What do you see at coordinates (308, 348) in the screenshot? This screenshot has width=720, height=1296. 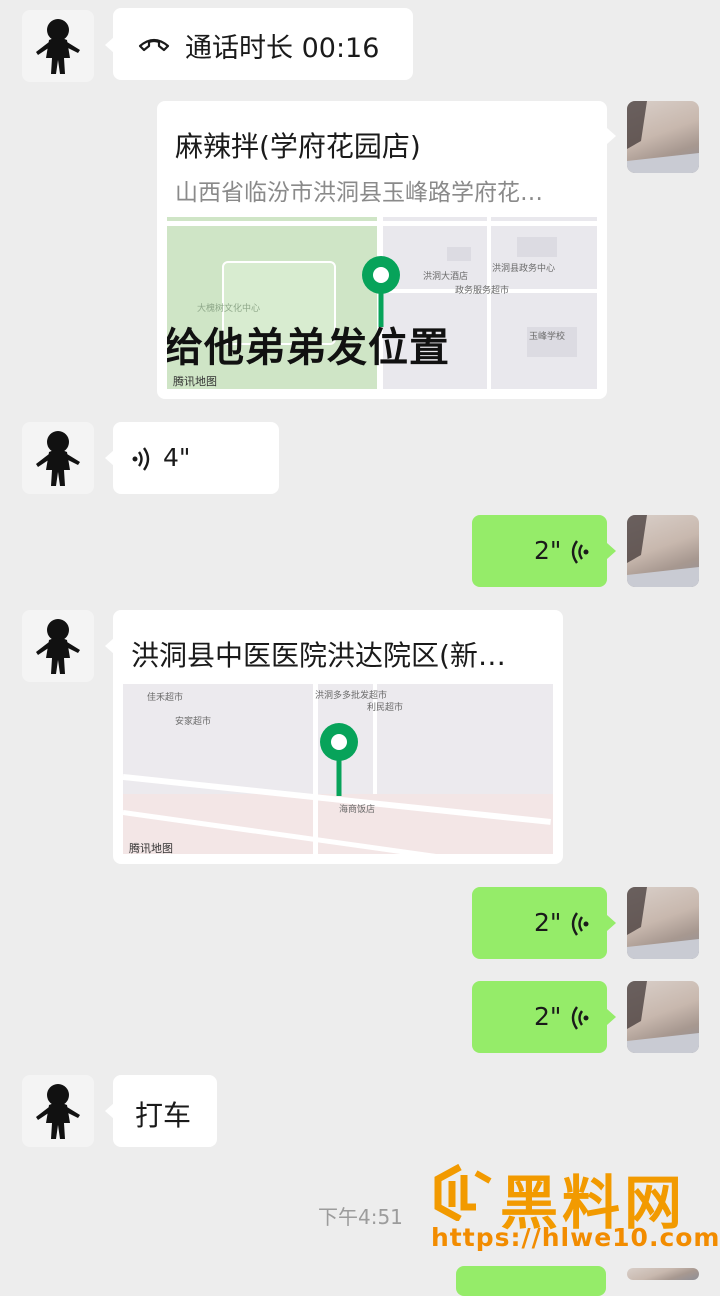 I see `overlay-caption: 给他弟弟发位置` at bounding box center [308, 348].